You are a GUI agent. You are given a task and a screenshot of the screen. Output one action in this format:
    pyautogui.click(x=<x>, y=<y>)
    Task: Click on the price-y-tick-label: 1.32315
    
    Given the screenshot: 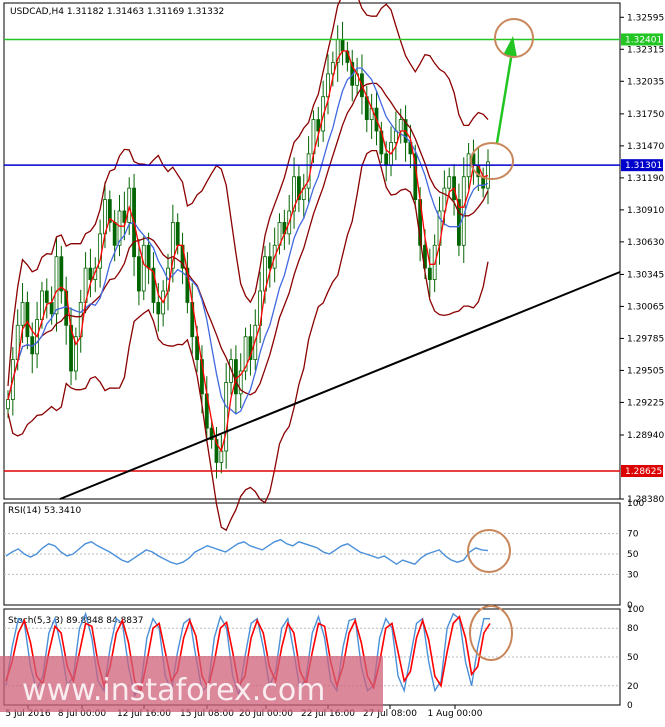 What is the action you would take?
    pyautogui.click(x=645, y=50)
    